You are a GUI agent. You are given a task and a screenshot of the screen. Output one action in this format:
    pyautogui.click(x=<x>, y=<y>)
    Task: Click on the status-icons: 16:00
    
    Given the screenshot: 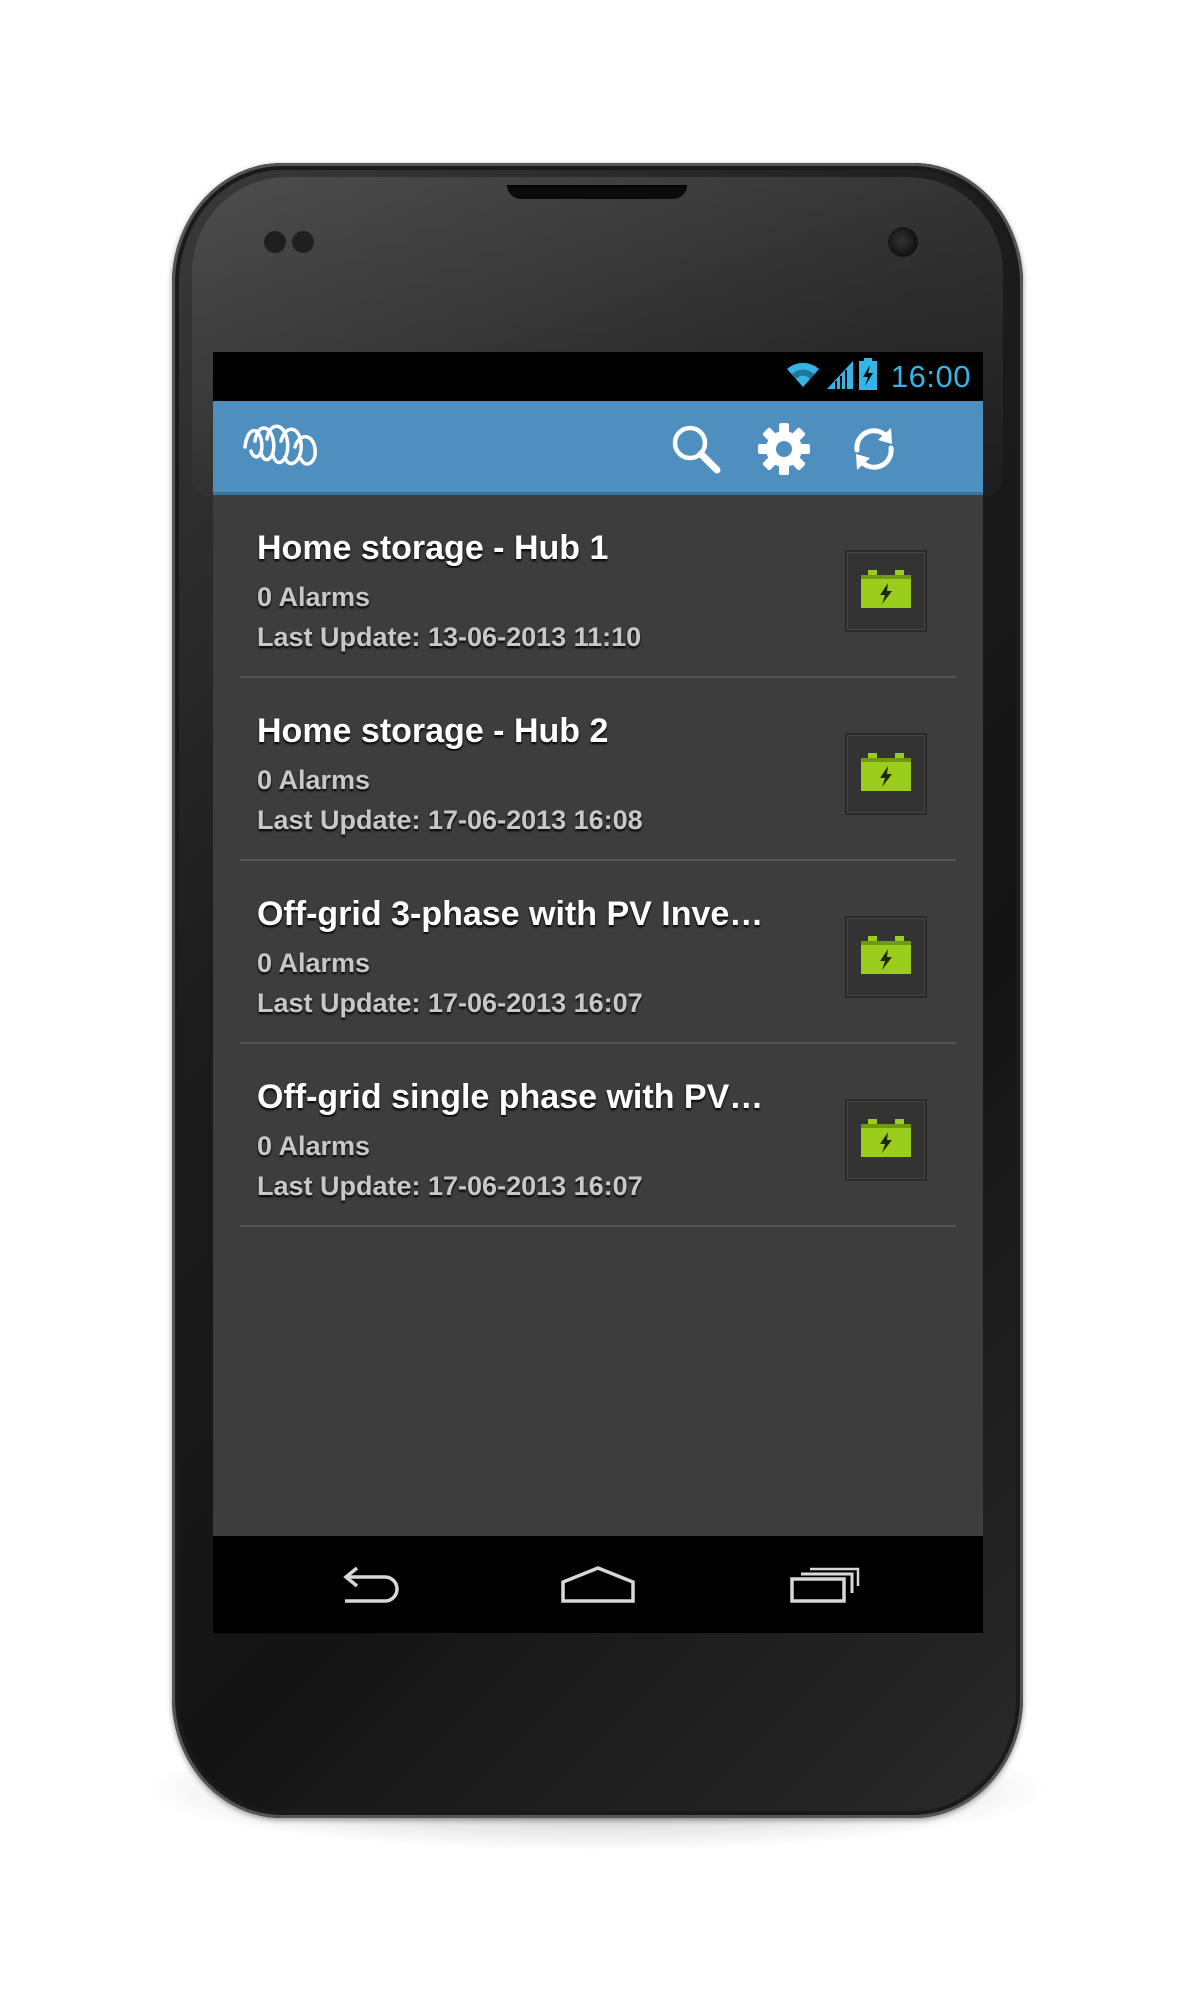 What is the action you would take?
    pyautogui.click(x=878, y=376)
    